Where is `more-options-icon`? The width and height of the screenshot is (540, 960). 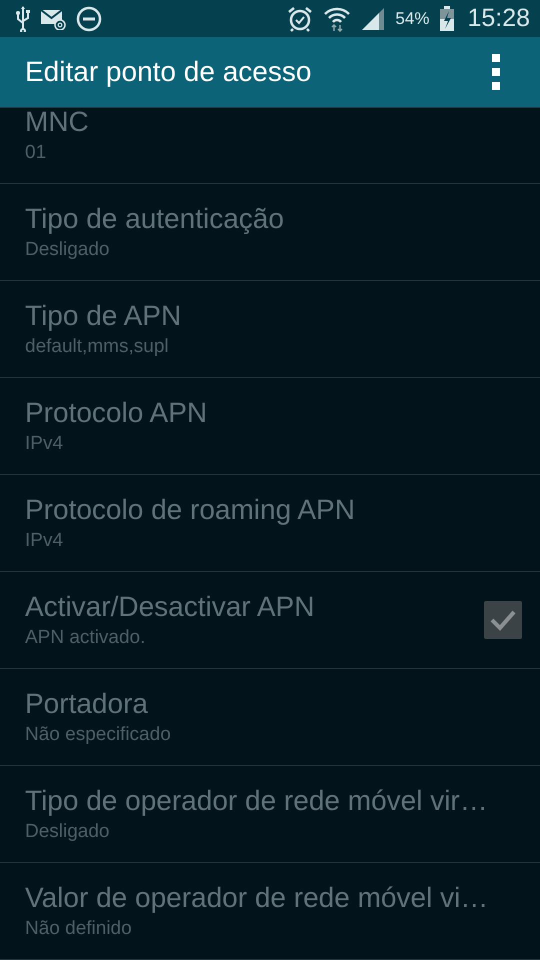 more-options-icon is located at coordinates (496, 72).